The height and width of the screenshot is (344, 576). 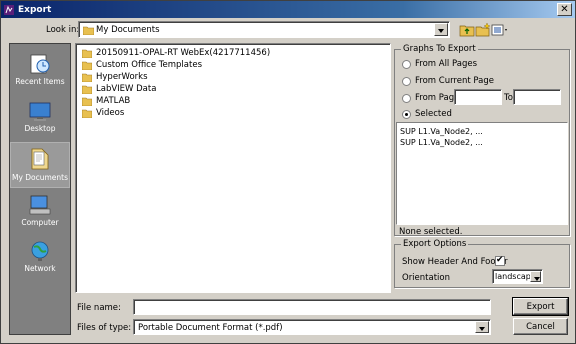 I want to click on radio-from-current-page: From Current Page, so click(x=448, y=81).